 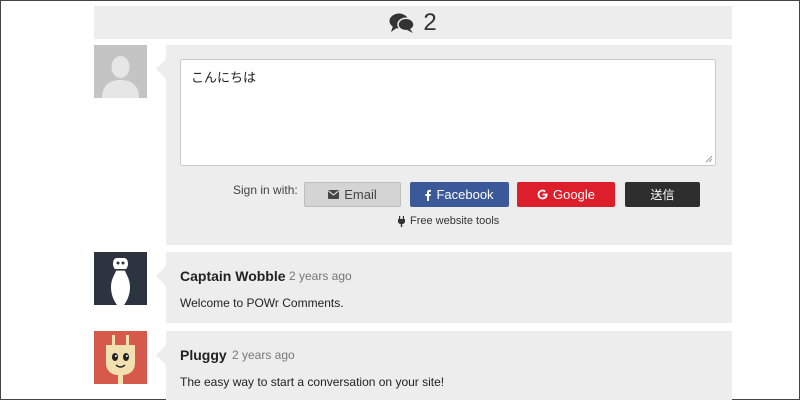 I want to click on comment-avatar-pluggy, so click(x=120, y=357).